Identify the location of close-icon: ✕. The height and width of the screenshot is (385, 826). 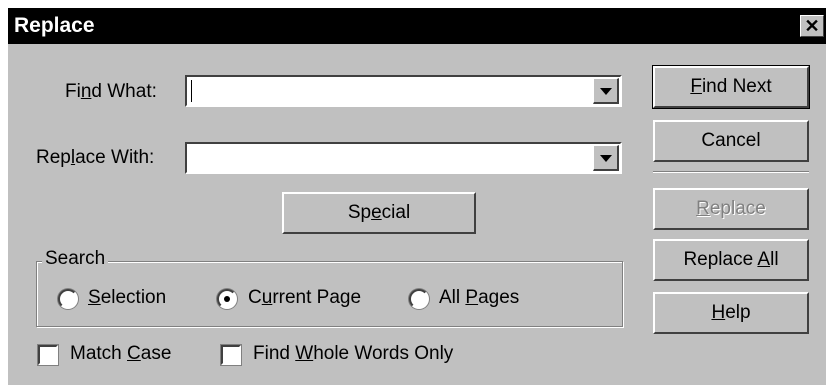
(812, 26).